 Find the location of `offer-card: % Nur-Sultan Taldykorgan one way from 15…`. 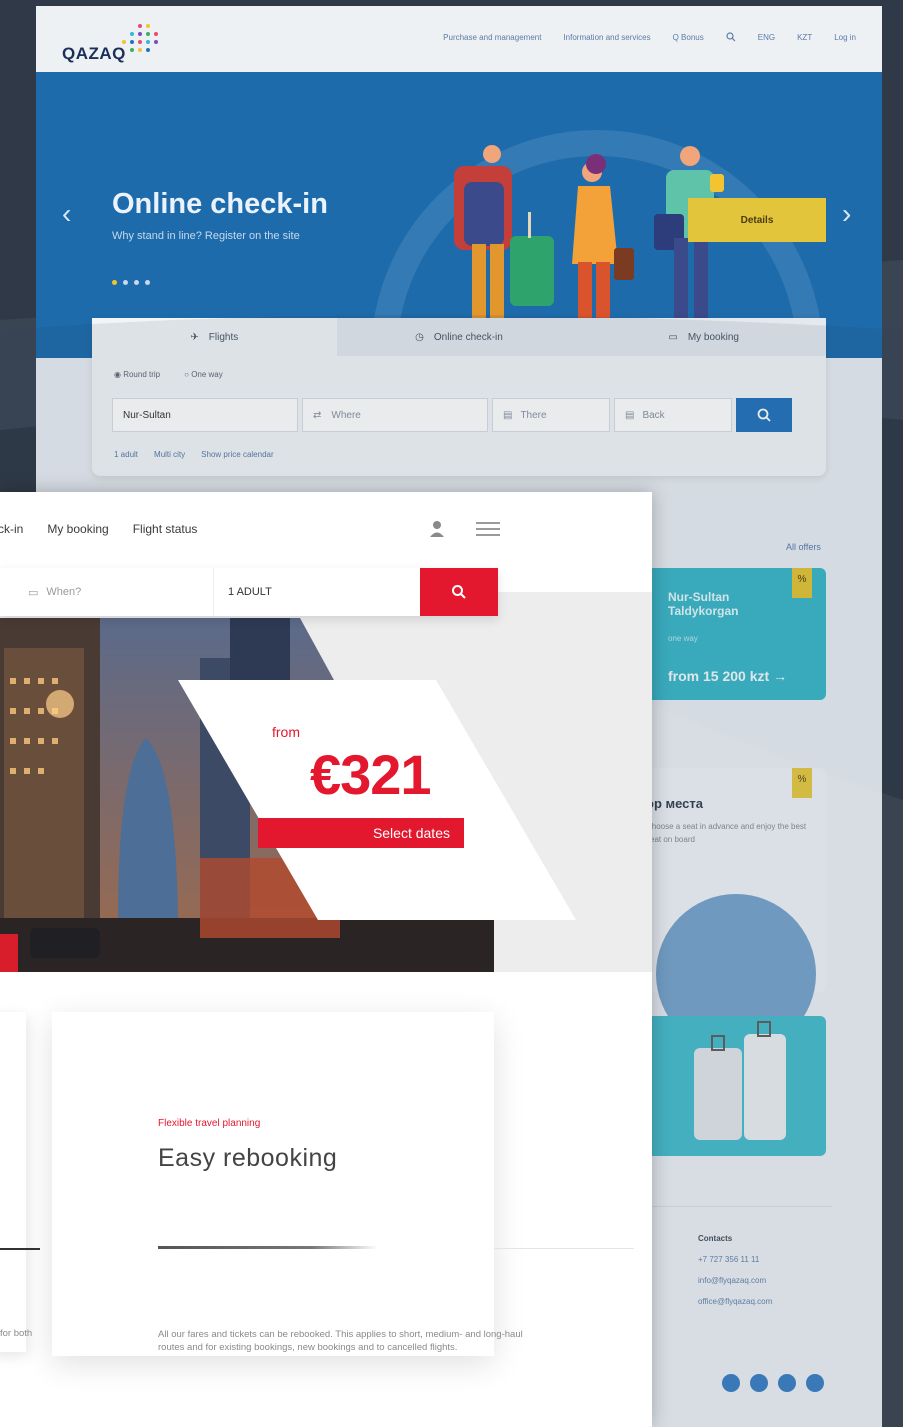

offer-card: % Nur-Sultan Taldykorgan one way from 15… is located at coordinates (731, 634).